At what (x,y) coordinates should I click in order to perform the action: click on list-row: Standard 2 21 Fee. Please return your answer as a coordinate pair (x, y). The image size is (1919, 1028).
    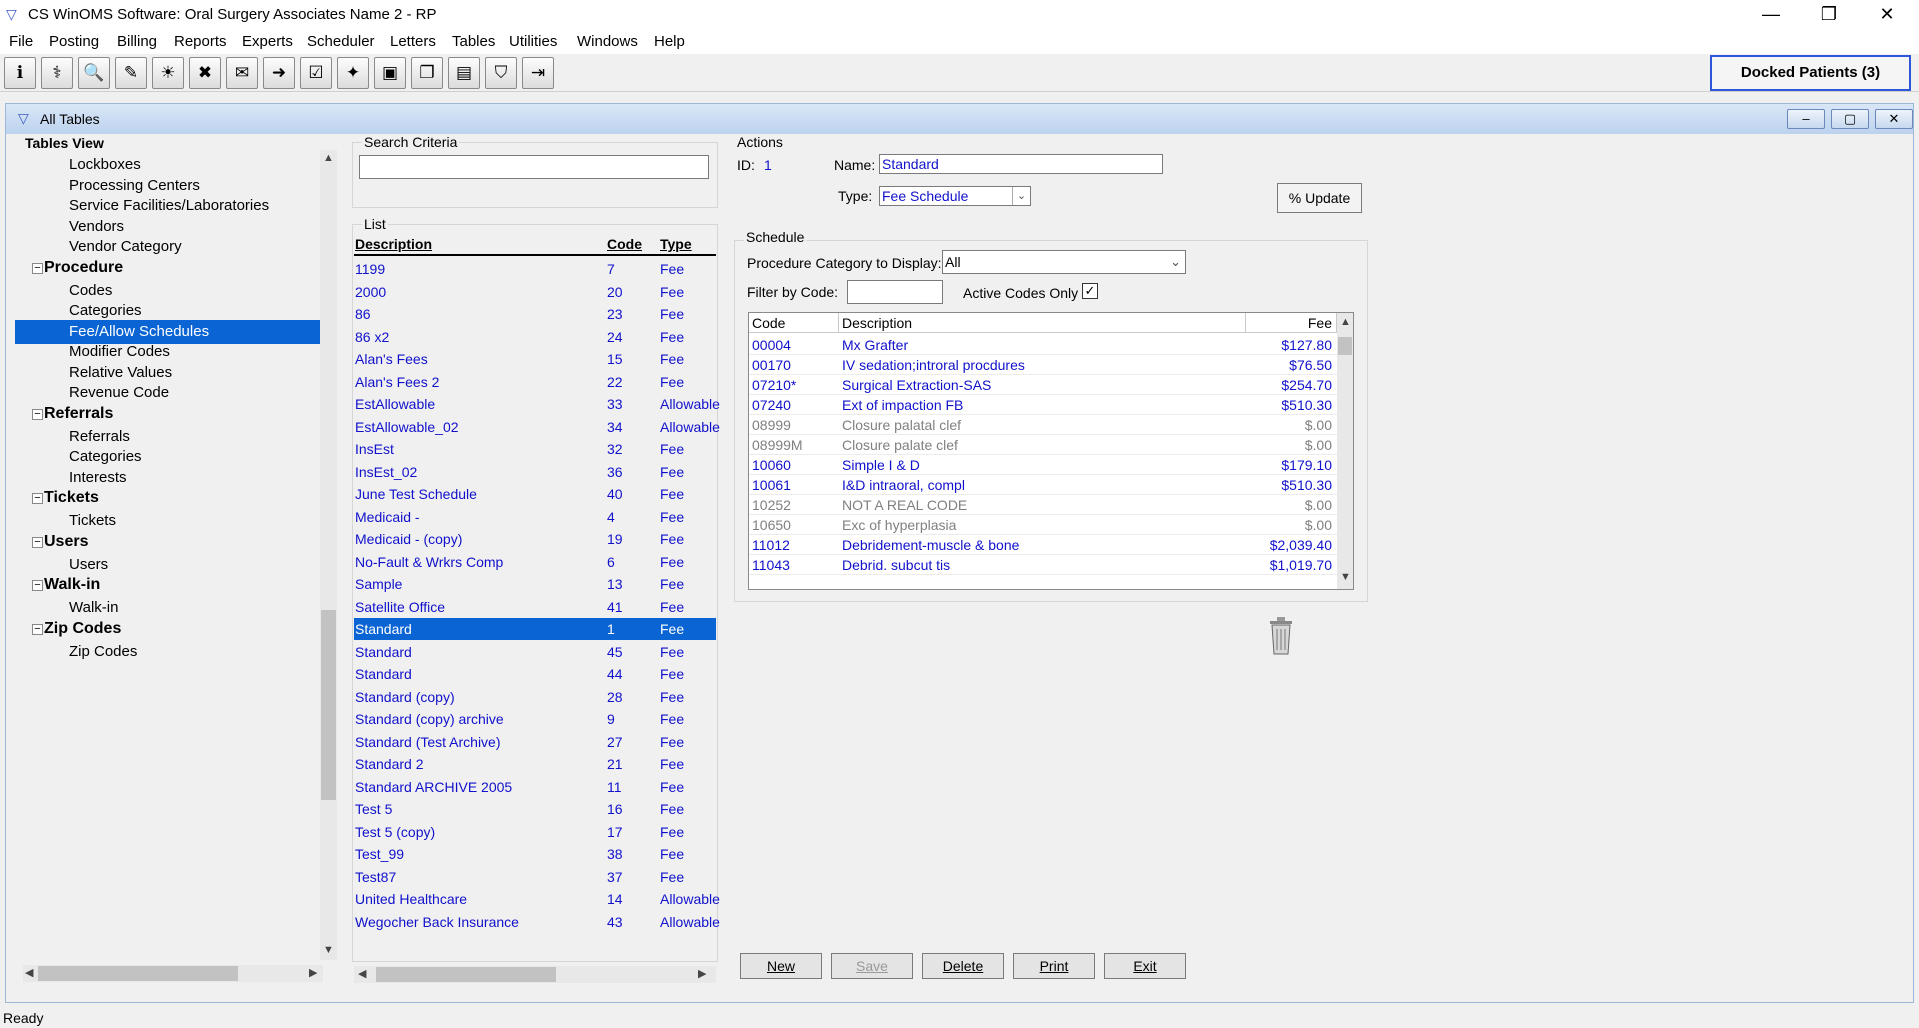
    Looking at the image, I should click on (535, 764).